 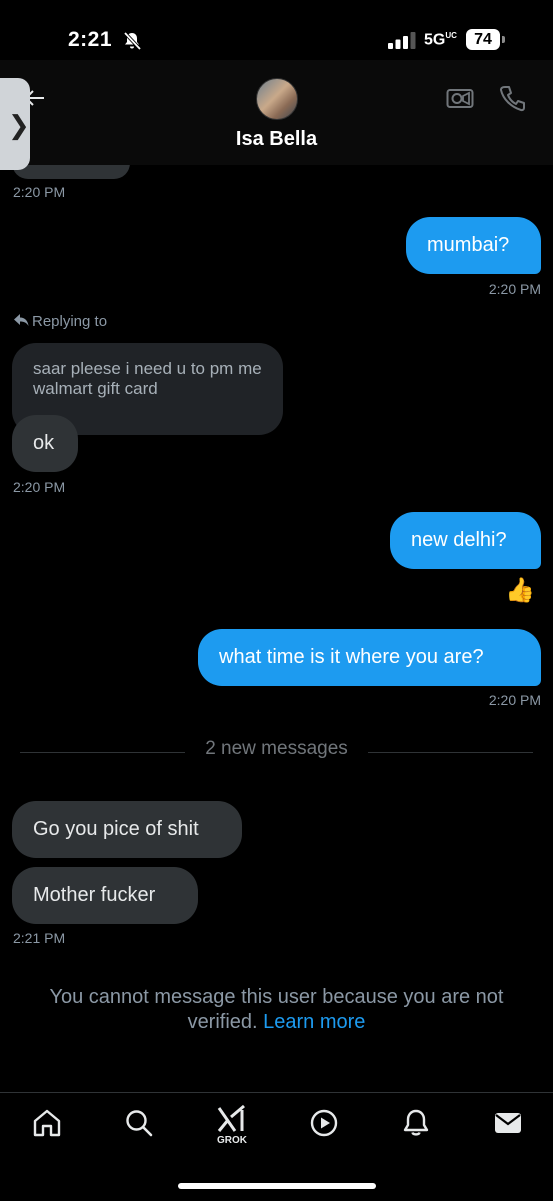 I want to click on replying-to-text: Replying to, so click(x=70, y=321).